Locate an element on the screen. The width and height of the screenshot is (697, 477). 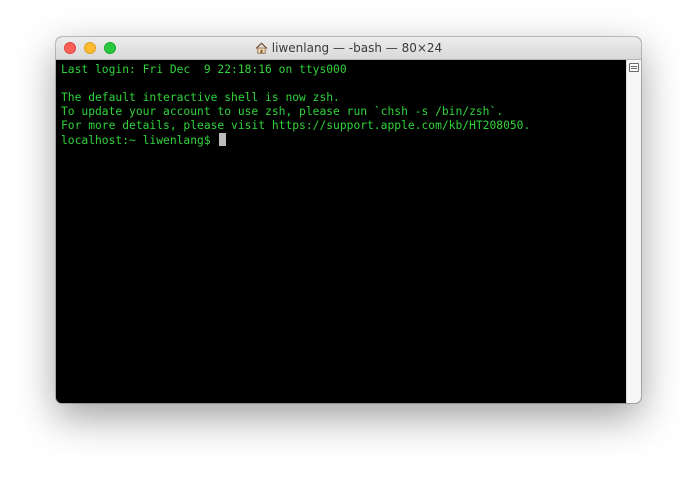
shell-prompt: localhost:~ liwenlang$ is located at coordinates (139, 140).